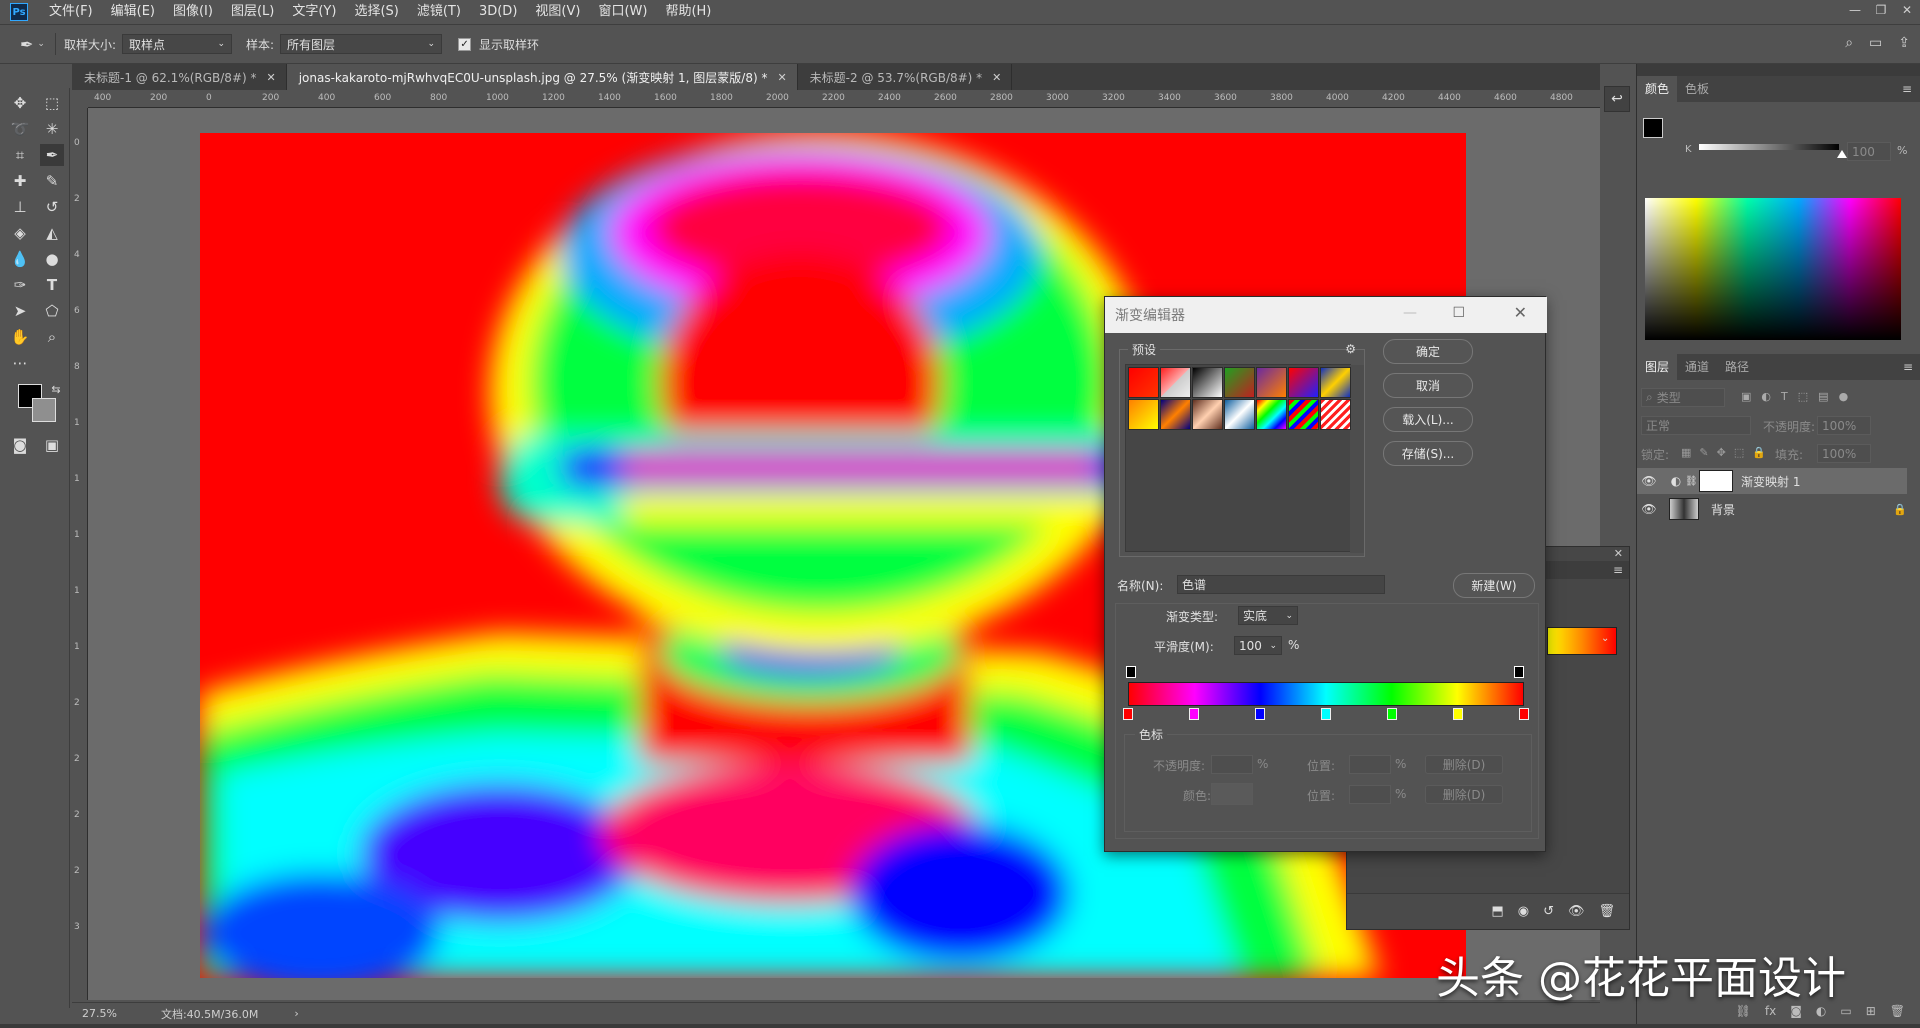 This screenshot has width=1920, height=1028. Describe the element at coordinates (1871, 1011) in the screenshot. I see `new-layer-icon: ⊞` at that location.